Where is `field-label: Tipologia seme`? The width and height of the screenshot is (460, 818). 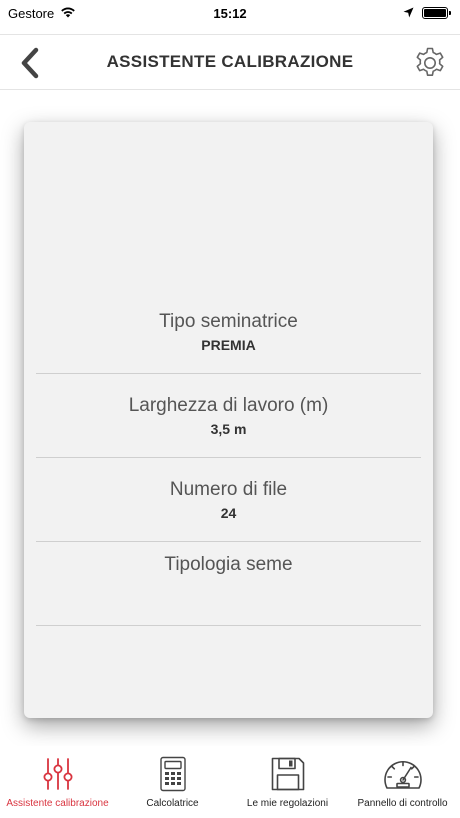
field-label: Tipologia seme is located at coordinates (228, 564).